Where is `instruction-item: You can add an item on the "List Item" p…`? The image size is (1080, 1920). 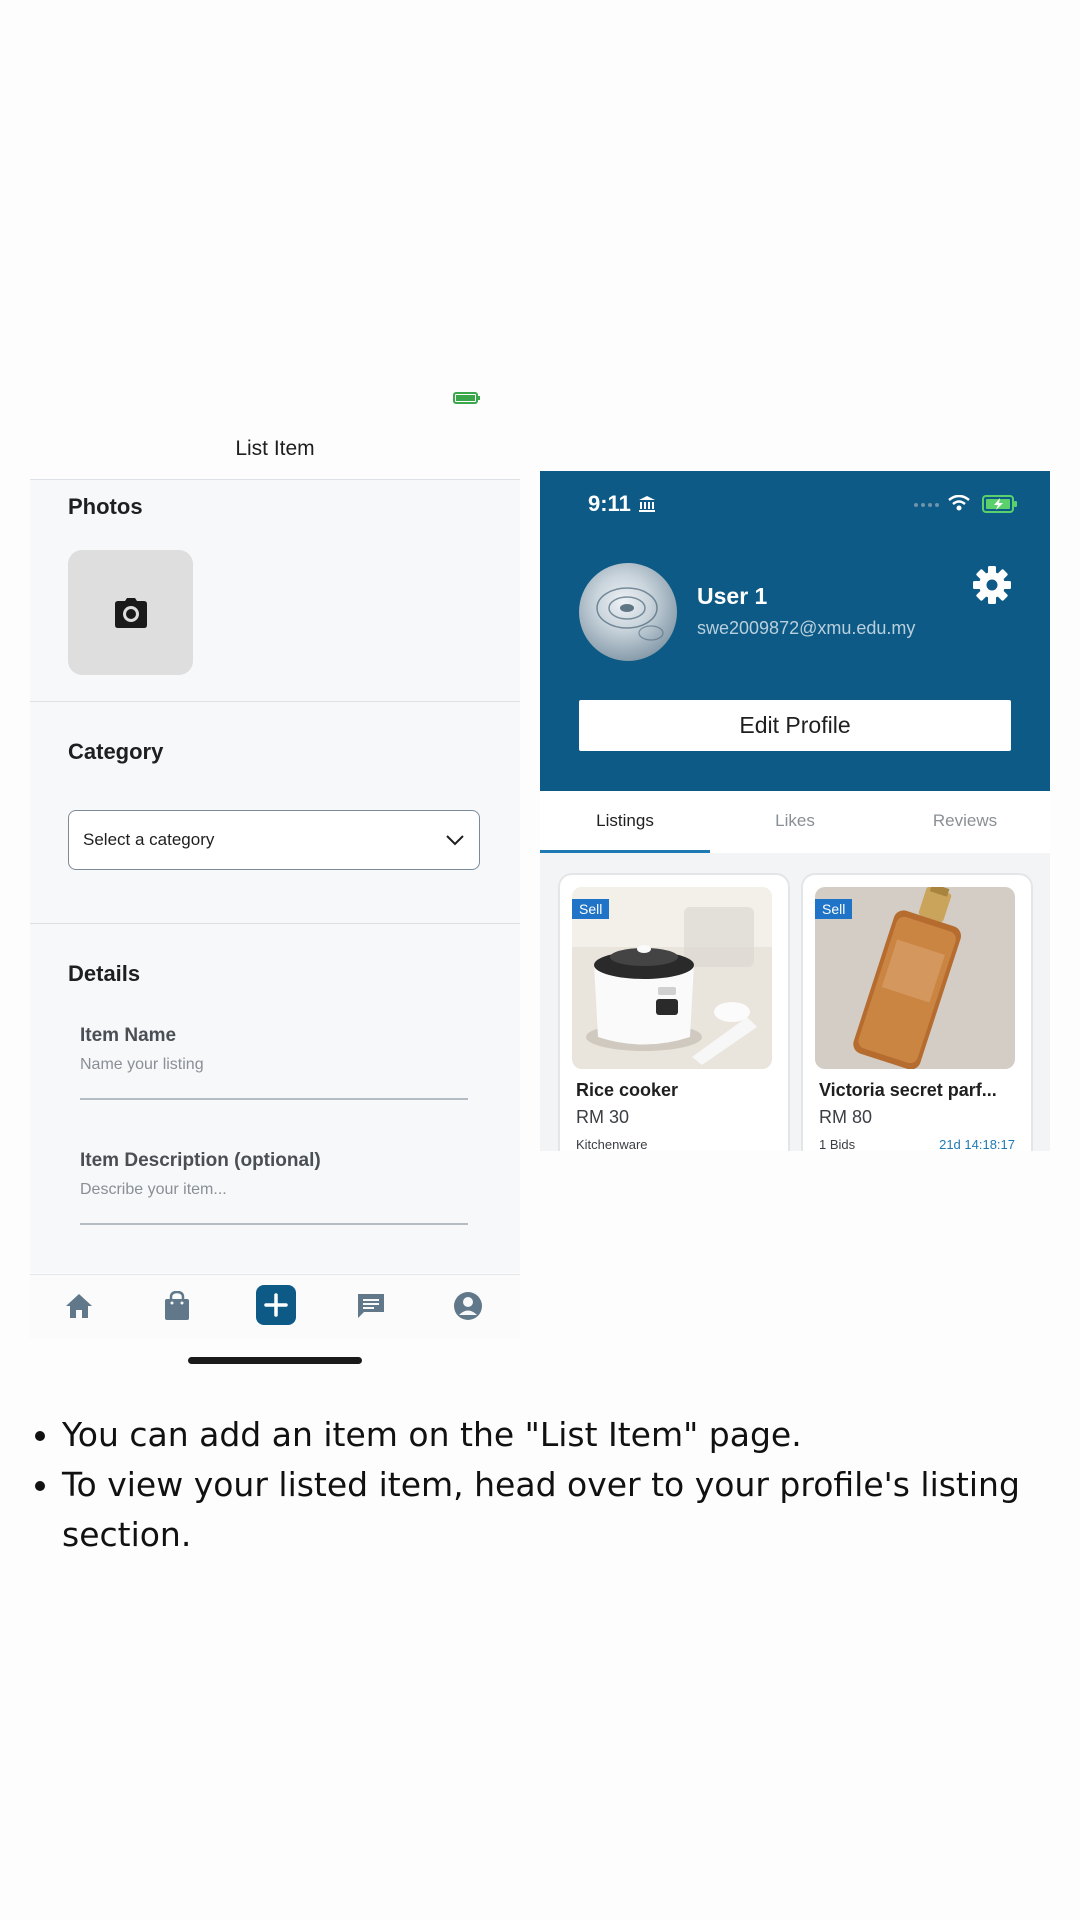
instruction-item: You can add an item on the "List Item" p… is located at coordinates (564, 1435).